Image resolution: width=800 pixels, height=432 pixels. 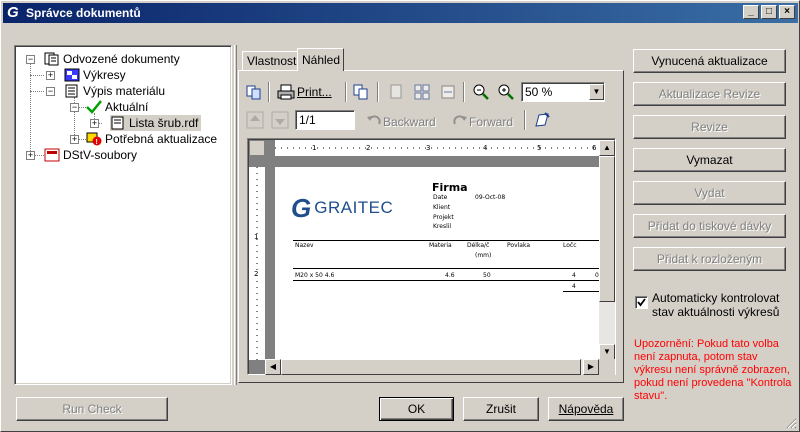 I want to click on tree-item-dstv: DStV-soubory, so click(x=90, y=155).